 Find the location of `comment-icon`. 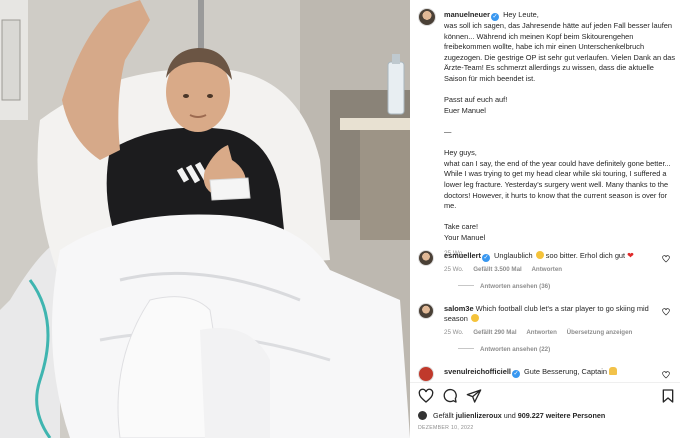

comment-icon is located at coordinates (450, 396).